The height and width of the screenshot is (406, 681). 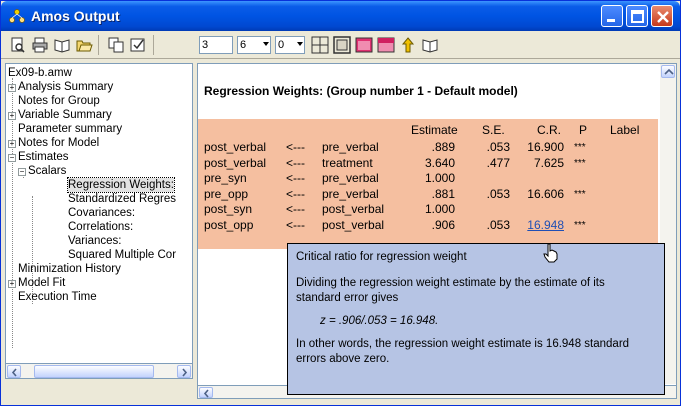 What do you see at coordinates (60, 87) in the screenshot?
I see `tree-item-analysis-summary: + Analysis Summary` at bounding box center [60, 87].